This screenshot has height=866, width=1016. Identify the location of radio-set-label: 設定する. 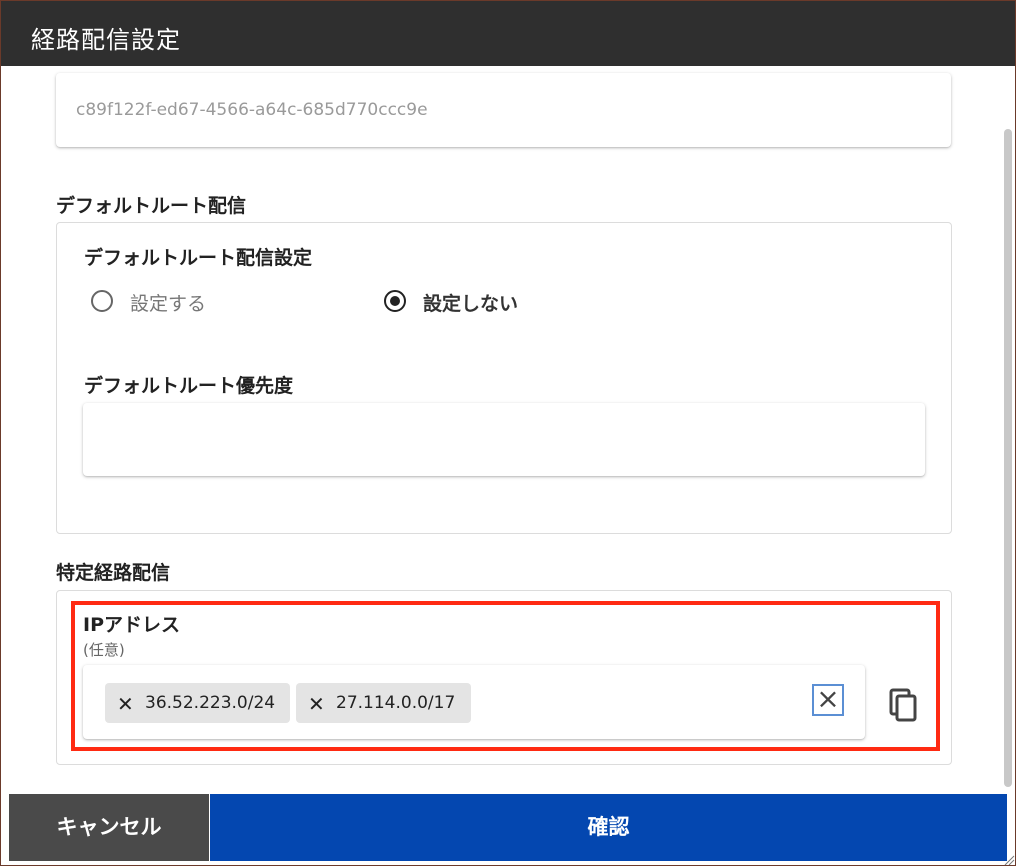
(168, 302).